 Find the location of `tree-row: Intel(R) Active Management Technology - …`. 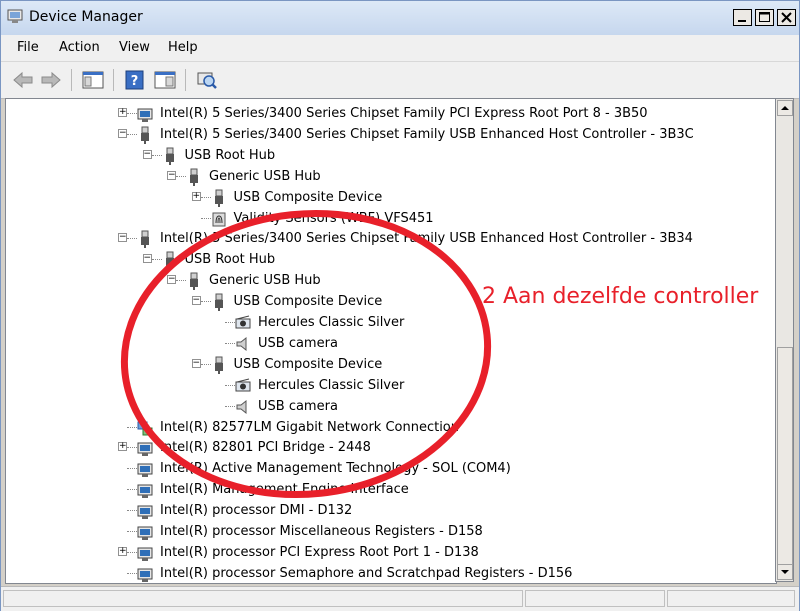

tree-row: Intel(R) Active Management Technology - … is located at coordinates (391, 468).